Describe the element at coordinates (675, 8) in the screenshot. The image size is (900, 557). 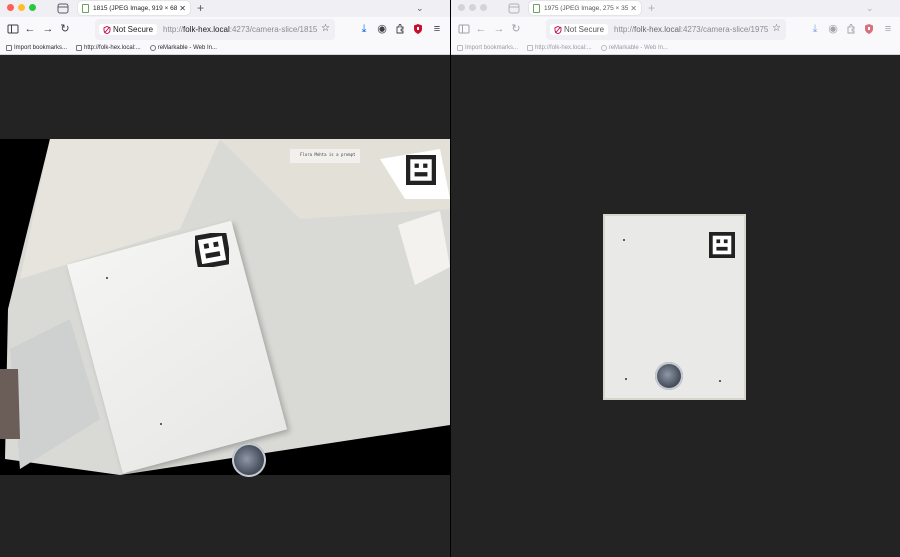
I see `tab-bar: 1975 (JPEG Image, 275 × 359 p ✕ + ⌄` at that location.